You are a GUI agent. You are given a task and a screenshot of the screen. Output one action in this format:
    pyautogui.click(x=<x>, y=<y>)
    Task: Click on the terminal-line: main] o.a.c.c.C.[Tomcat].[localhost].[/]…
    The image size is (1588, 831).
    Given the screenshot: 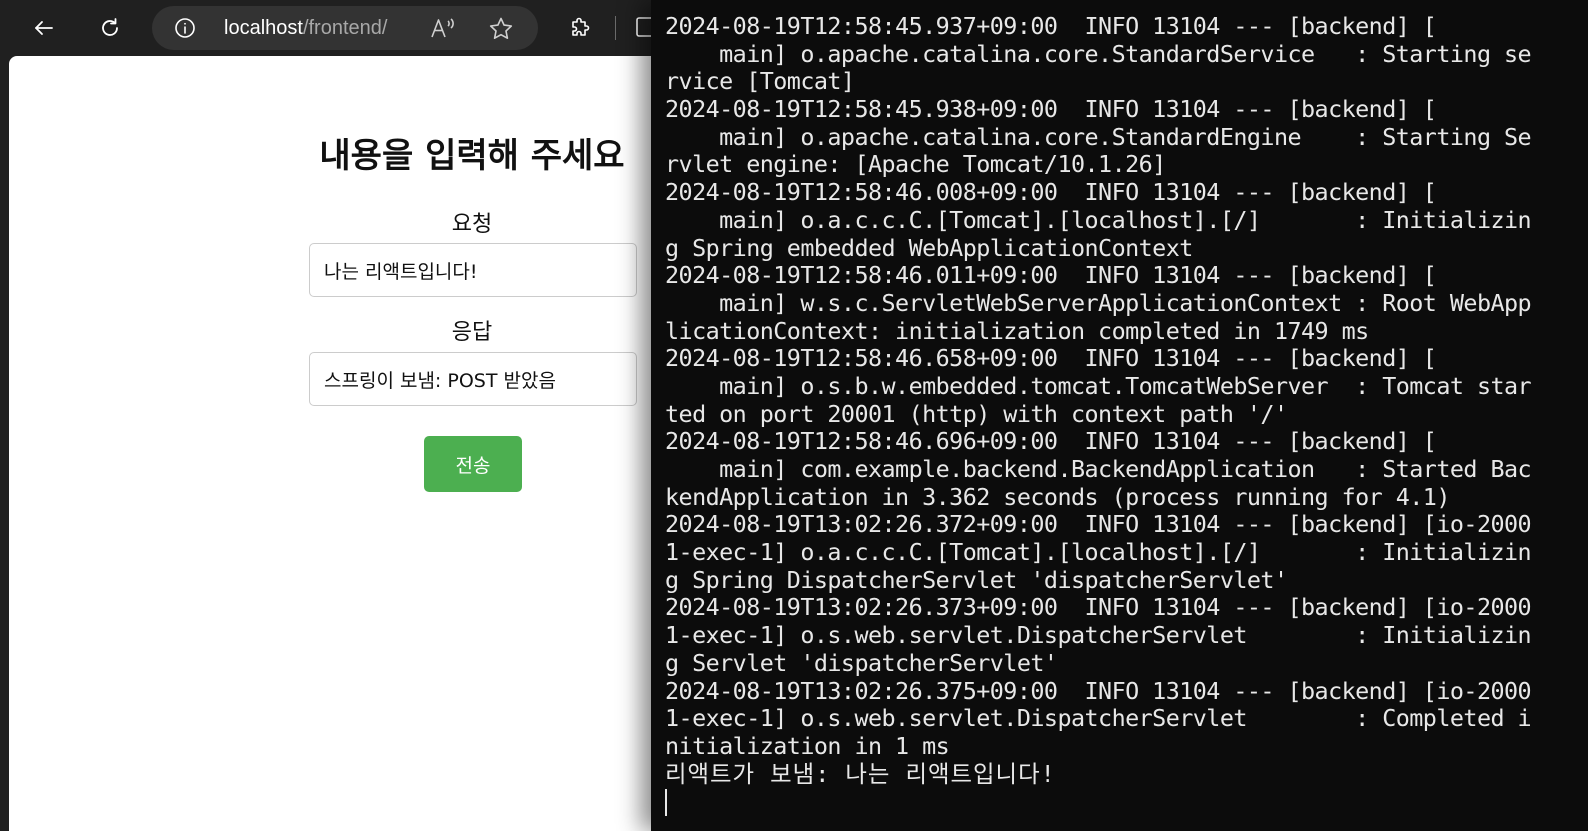 What is the action you would take?
    pyautogui.click(x=1098, y=219)
    